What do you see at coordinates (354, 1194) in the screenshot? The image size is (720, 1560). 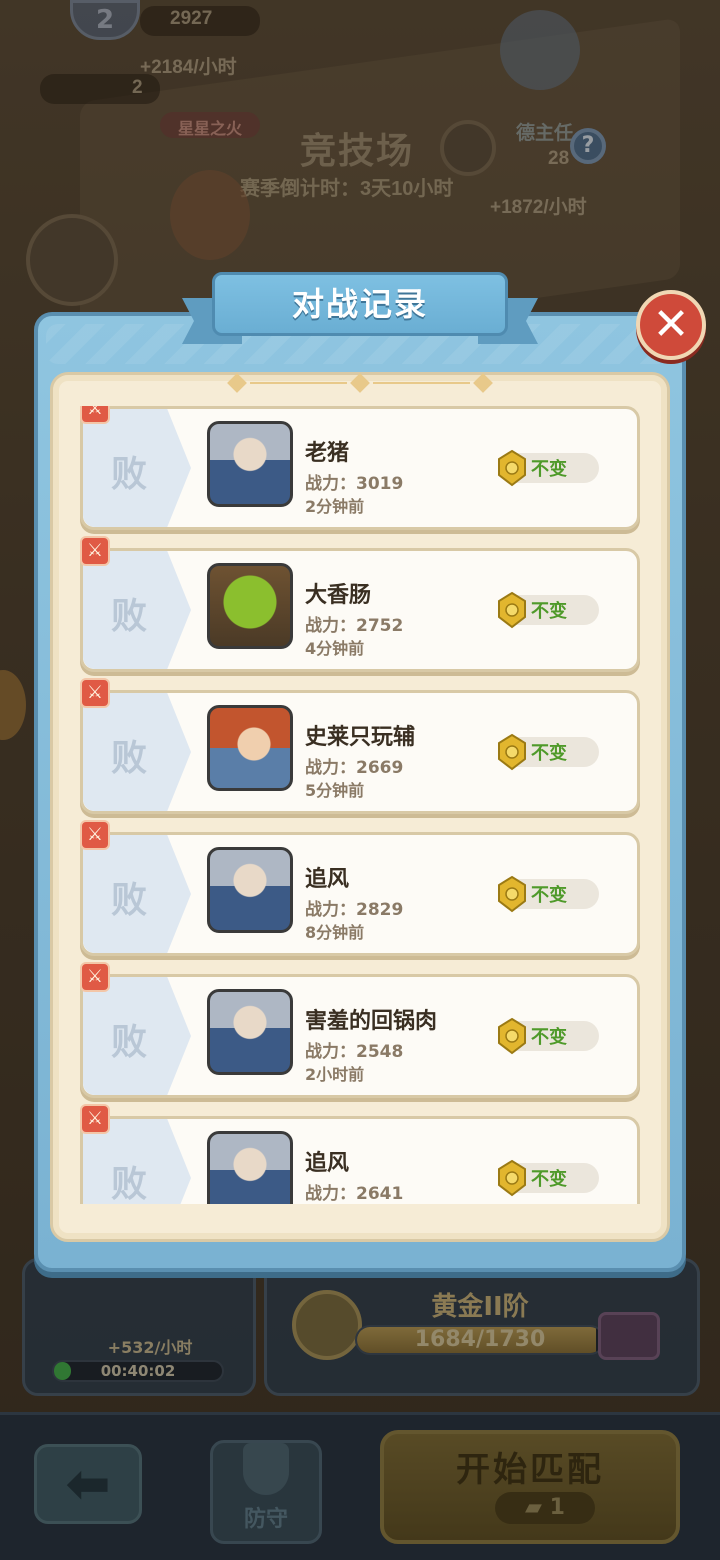 I see `opponent-power: 战力：2641` at bounding box center [354, 1194].